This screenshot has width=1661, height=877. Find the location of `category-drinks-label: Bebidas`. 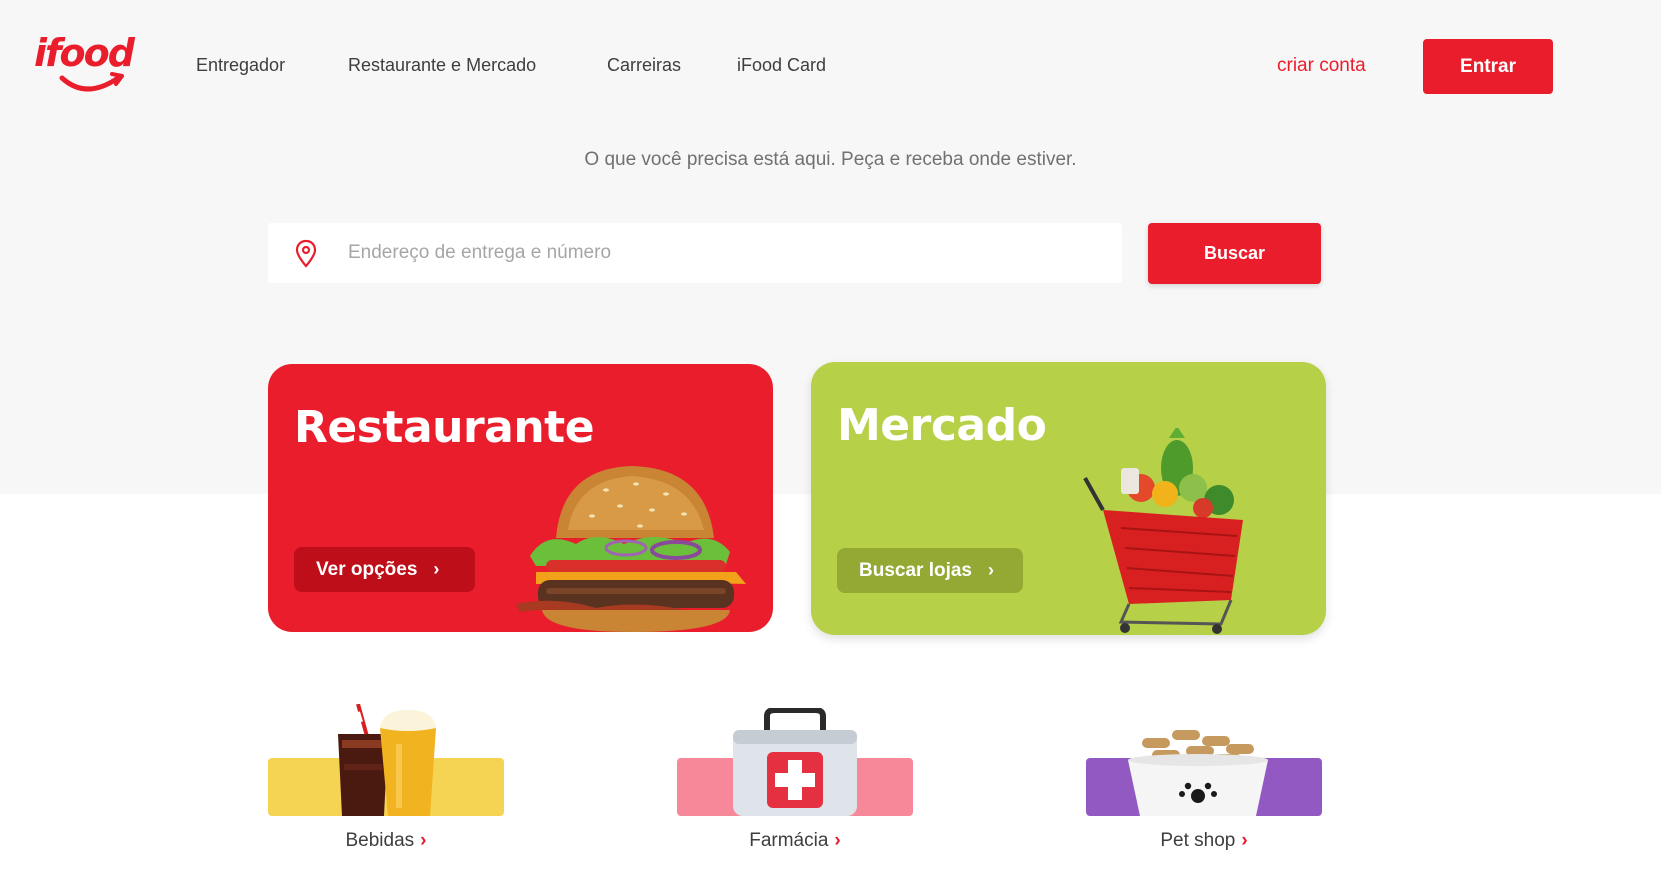

category-drinks-label: Bebidas is located at coordinates (380, 840).